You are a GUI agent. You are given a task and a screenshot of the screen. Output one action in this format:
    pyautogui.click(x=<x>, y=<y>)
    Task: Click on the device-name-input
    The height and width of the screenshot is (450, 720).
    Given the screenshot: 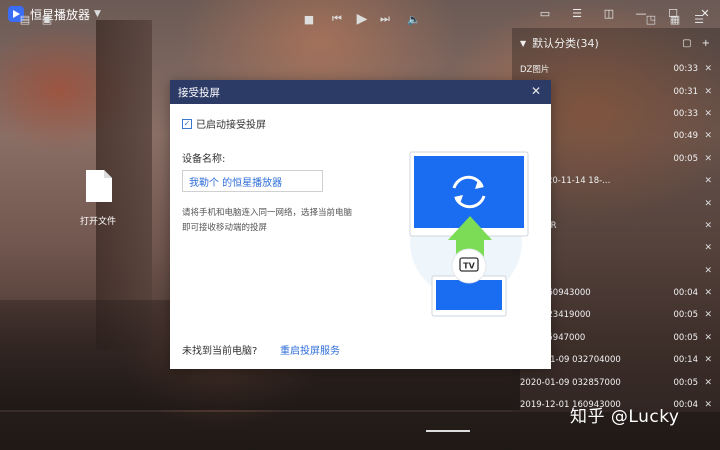 What is the action you would take?
    pyautogui.click(x=252, y=181)
    